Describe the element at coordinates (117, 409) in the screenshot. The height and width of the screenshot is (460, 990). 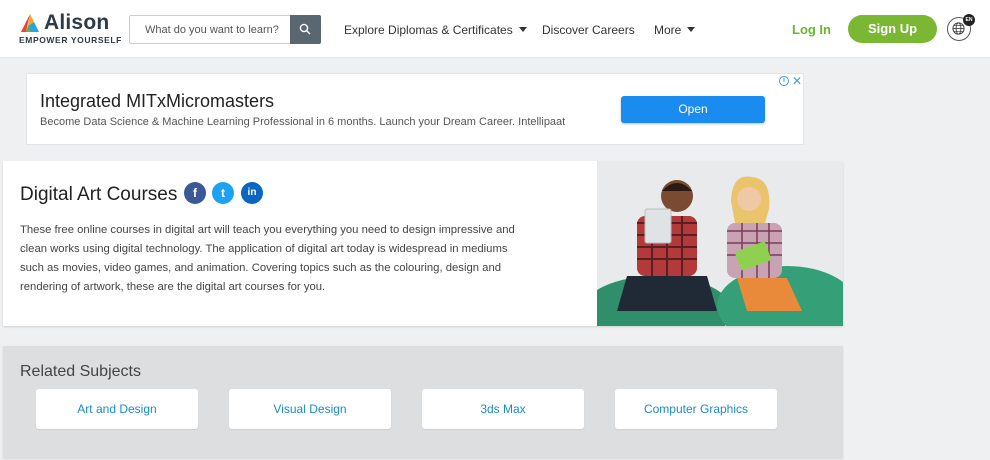
I see `subject-art-and-design: Art and Design` at that location.